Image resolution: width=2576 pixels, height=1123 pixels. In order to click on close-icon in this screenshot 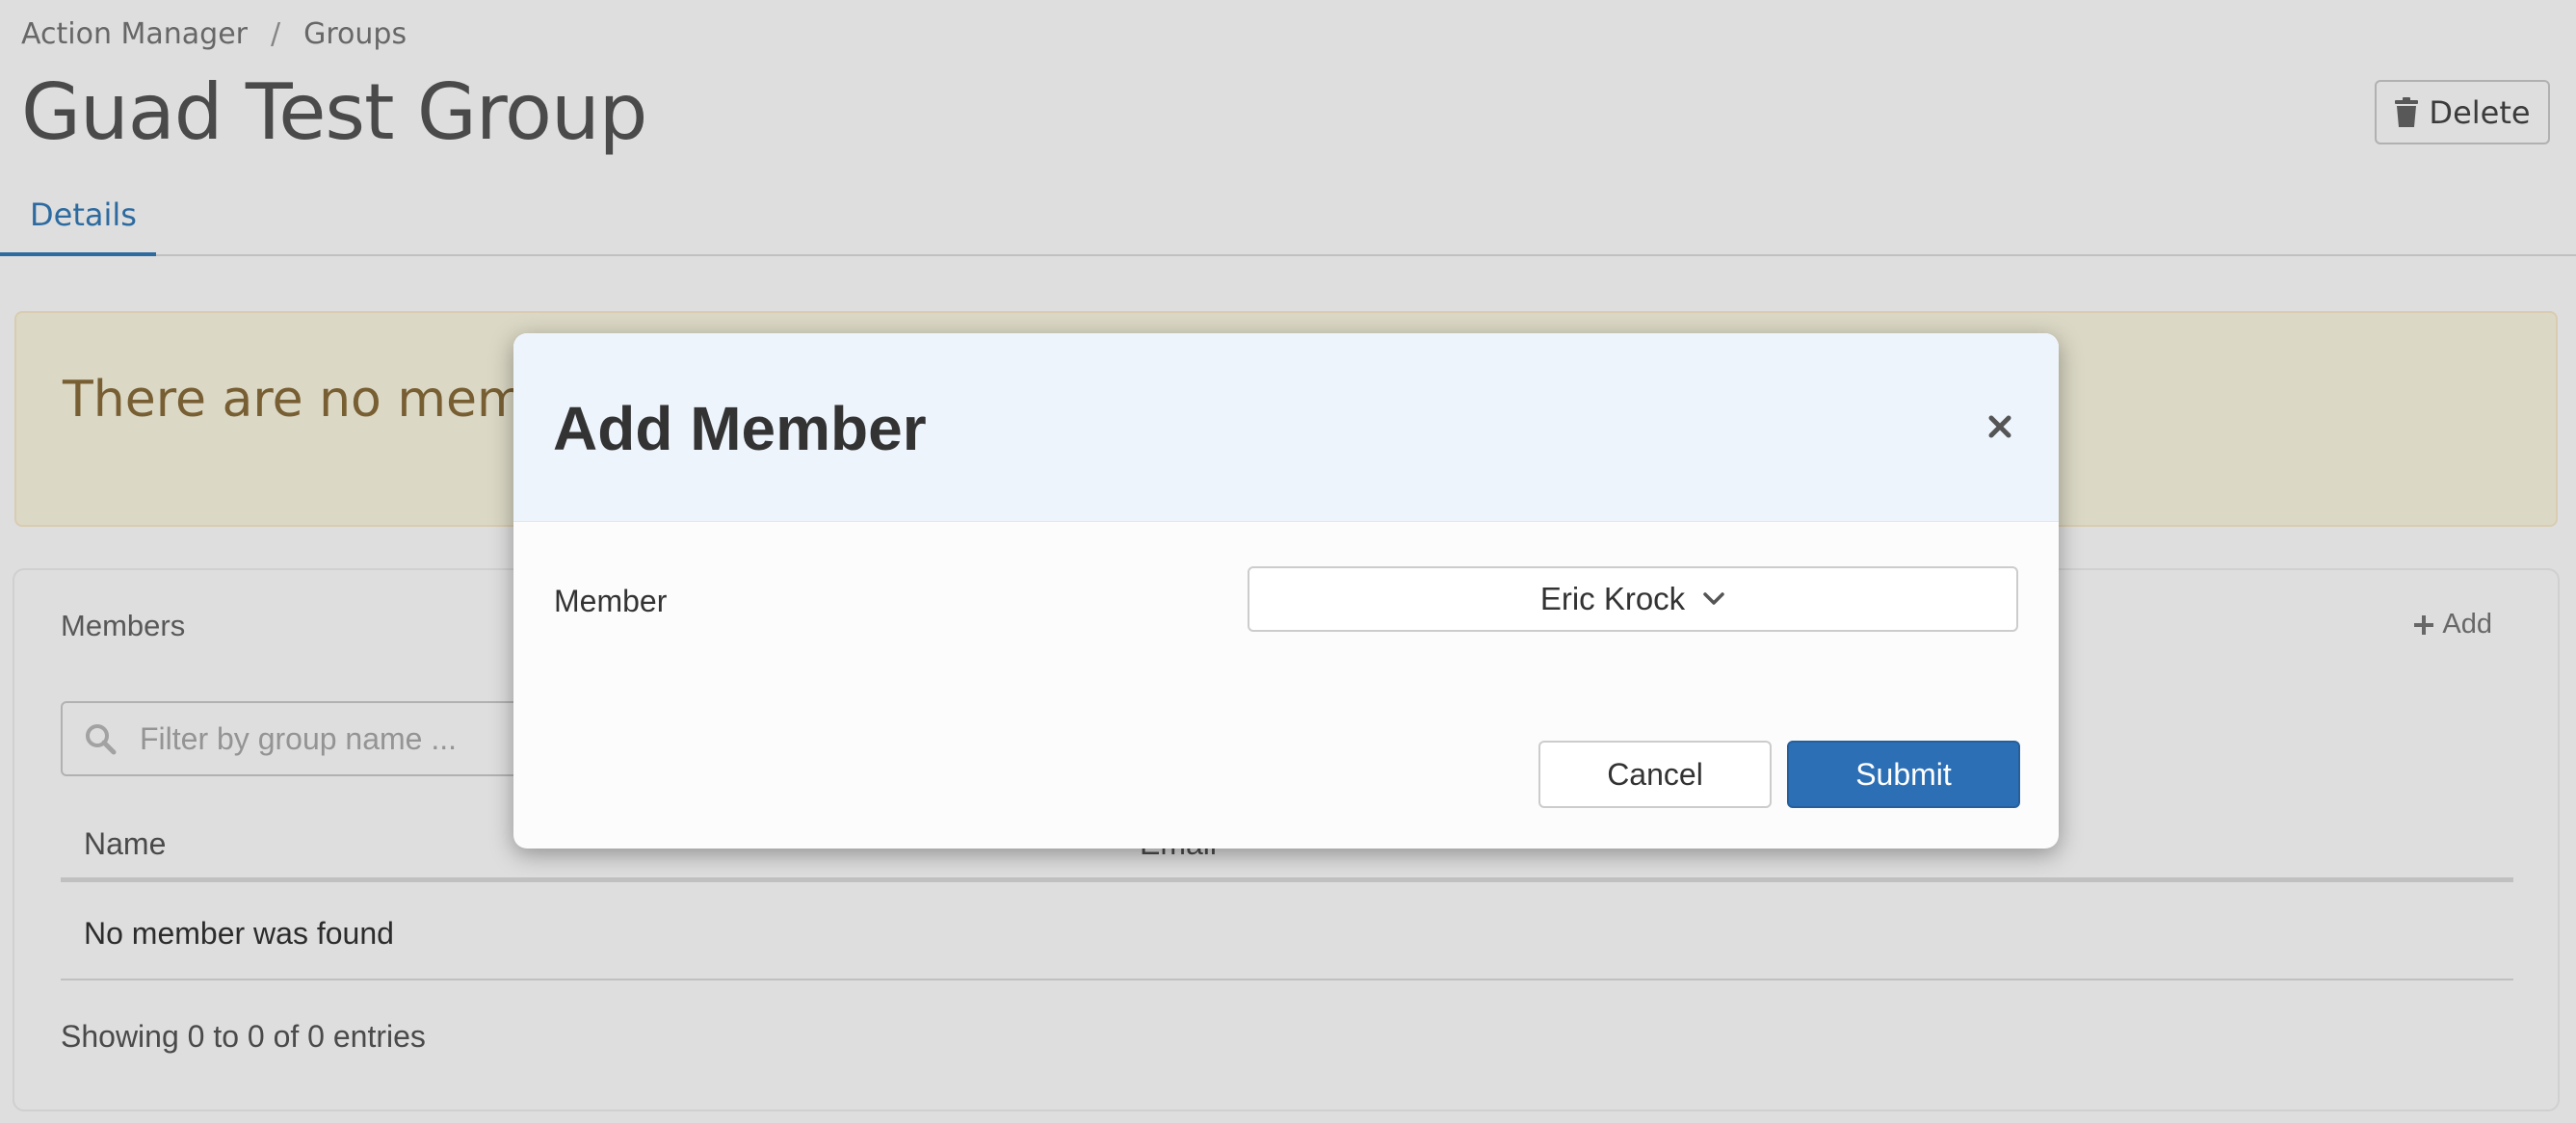, I will do `click(2000, 426)`.